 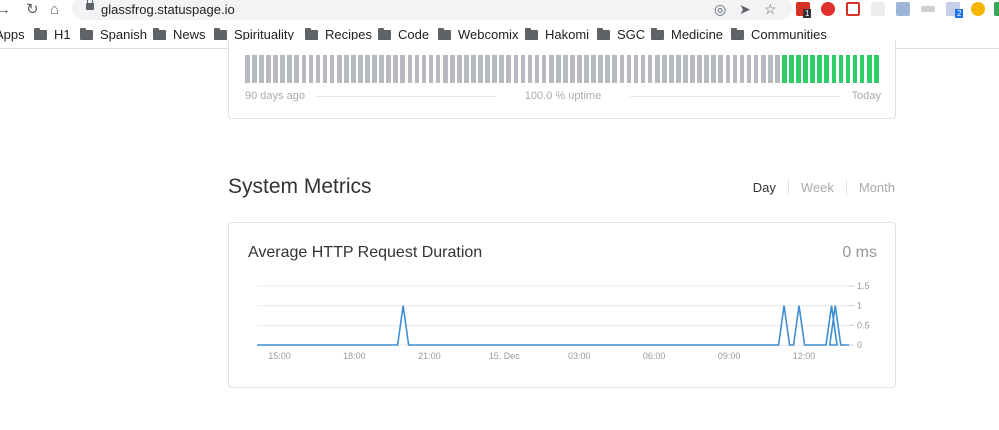 What do you see at coordinates (828, 9) in the screenshot?
I see `opera-icon` at bounding box center [828, 9].